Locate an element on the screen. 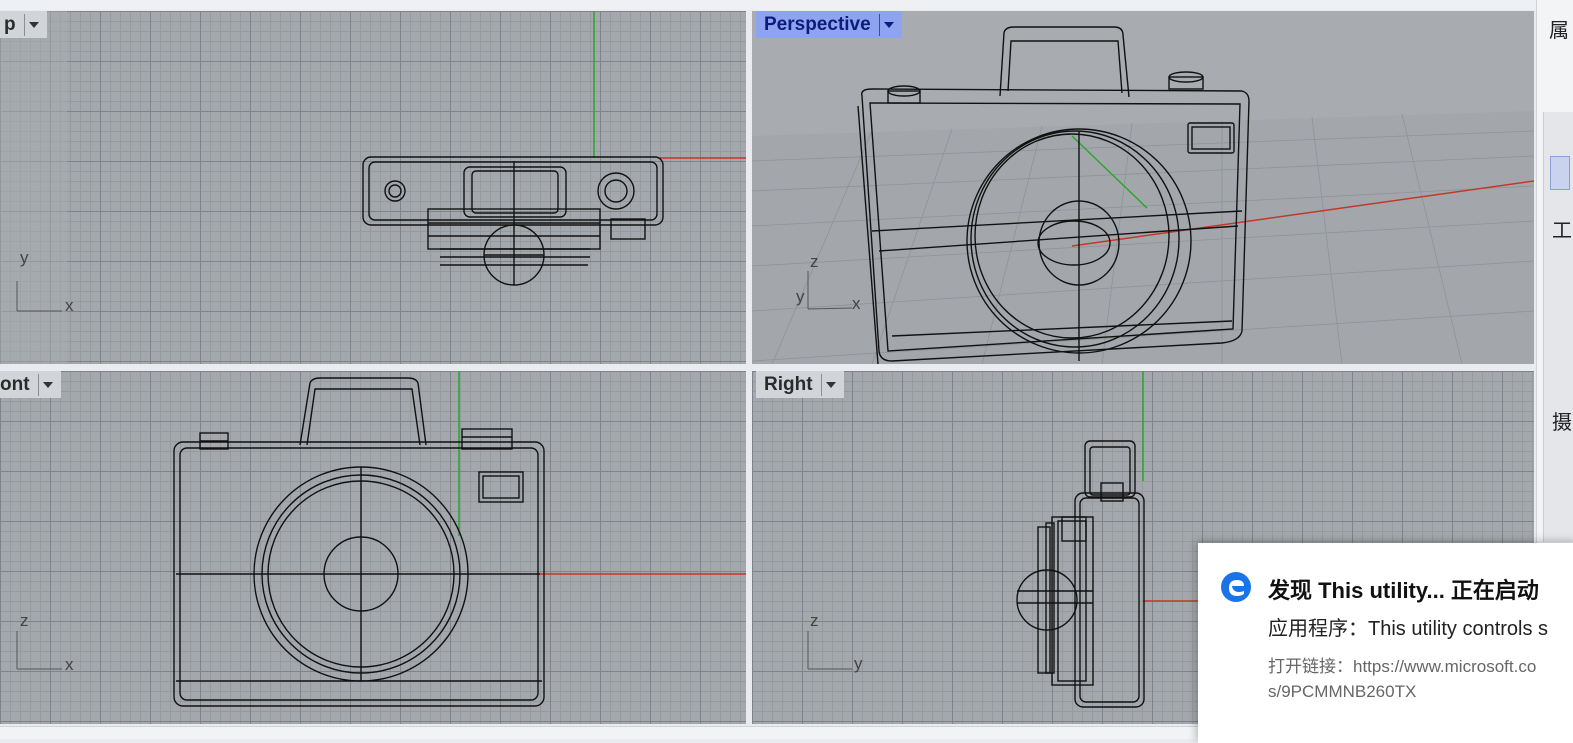  edge-icon is located at coordinates (1236, 587).